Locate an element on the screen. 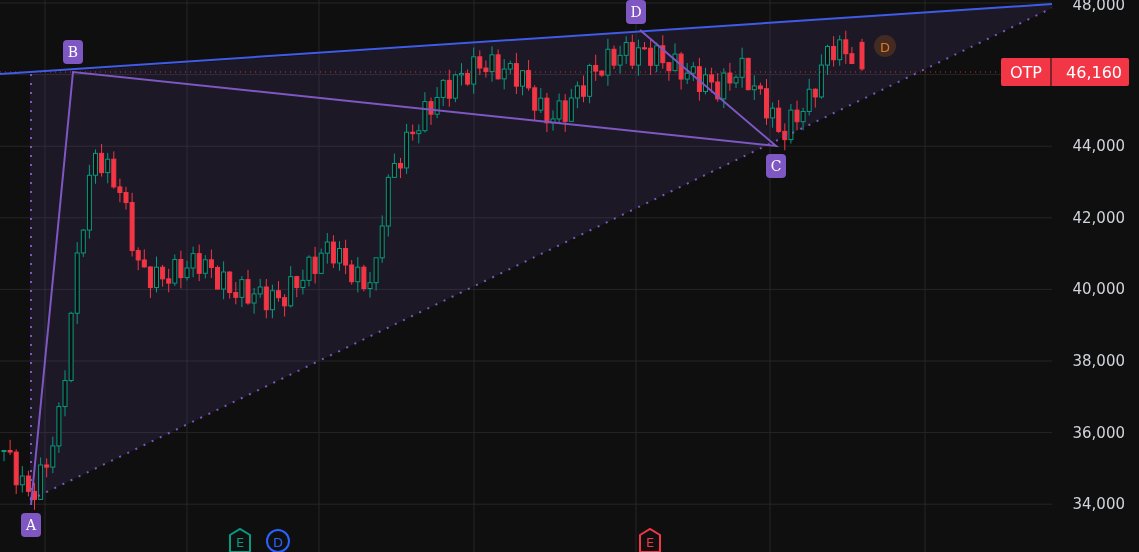 Image resolution: width=1139 pixels, height=552 pixels. axis-label: 34,000 is located at coordinates (1098, 504).